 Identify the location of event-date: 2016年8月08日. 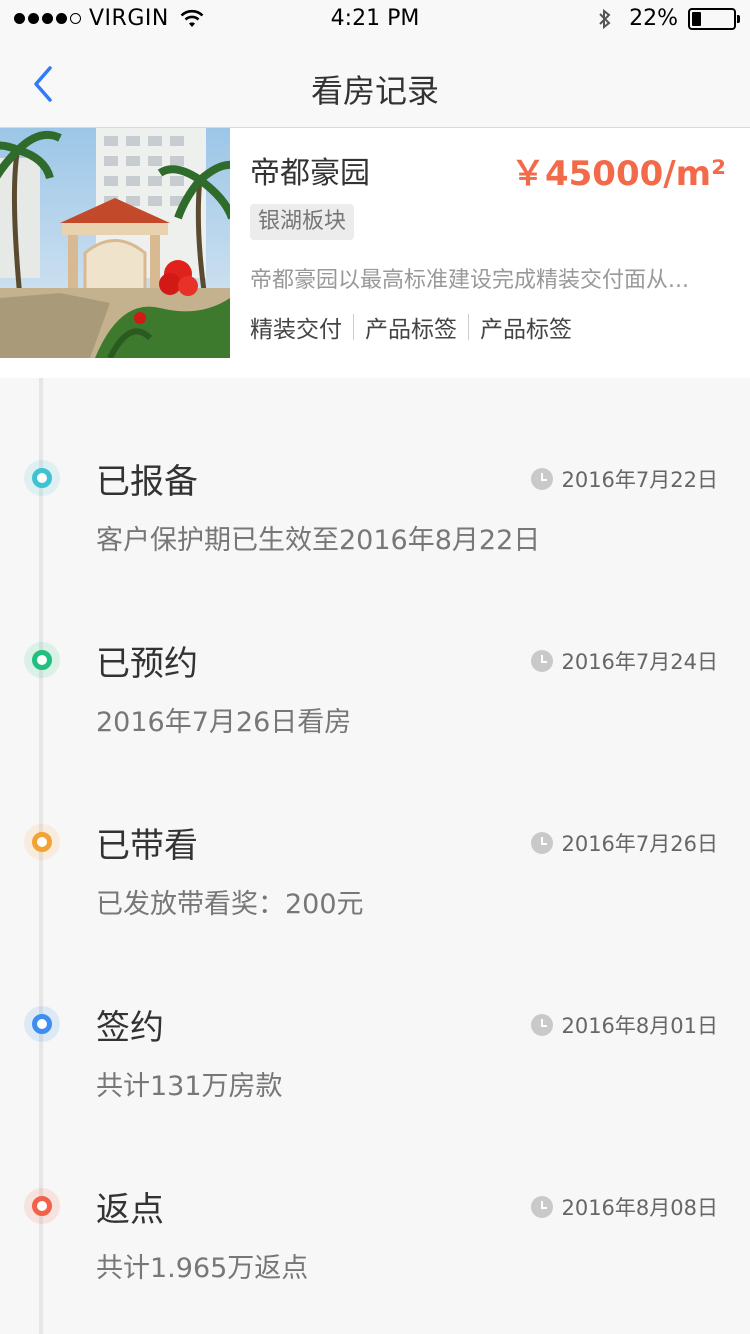
(624, 1207).